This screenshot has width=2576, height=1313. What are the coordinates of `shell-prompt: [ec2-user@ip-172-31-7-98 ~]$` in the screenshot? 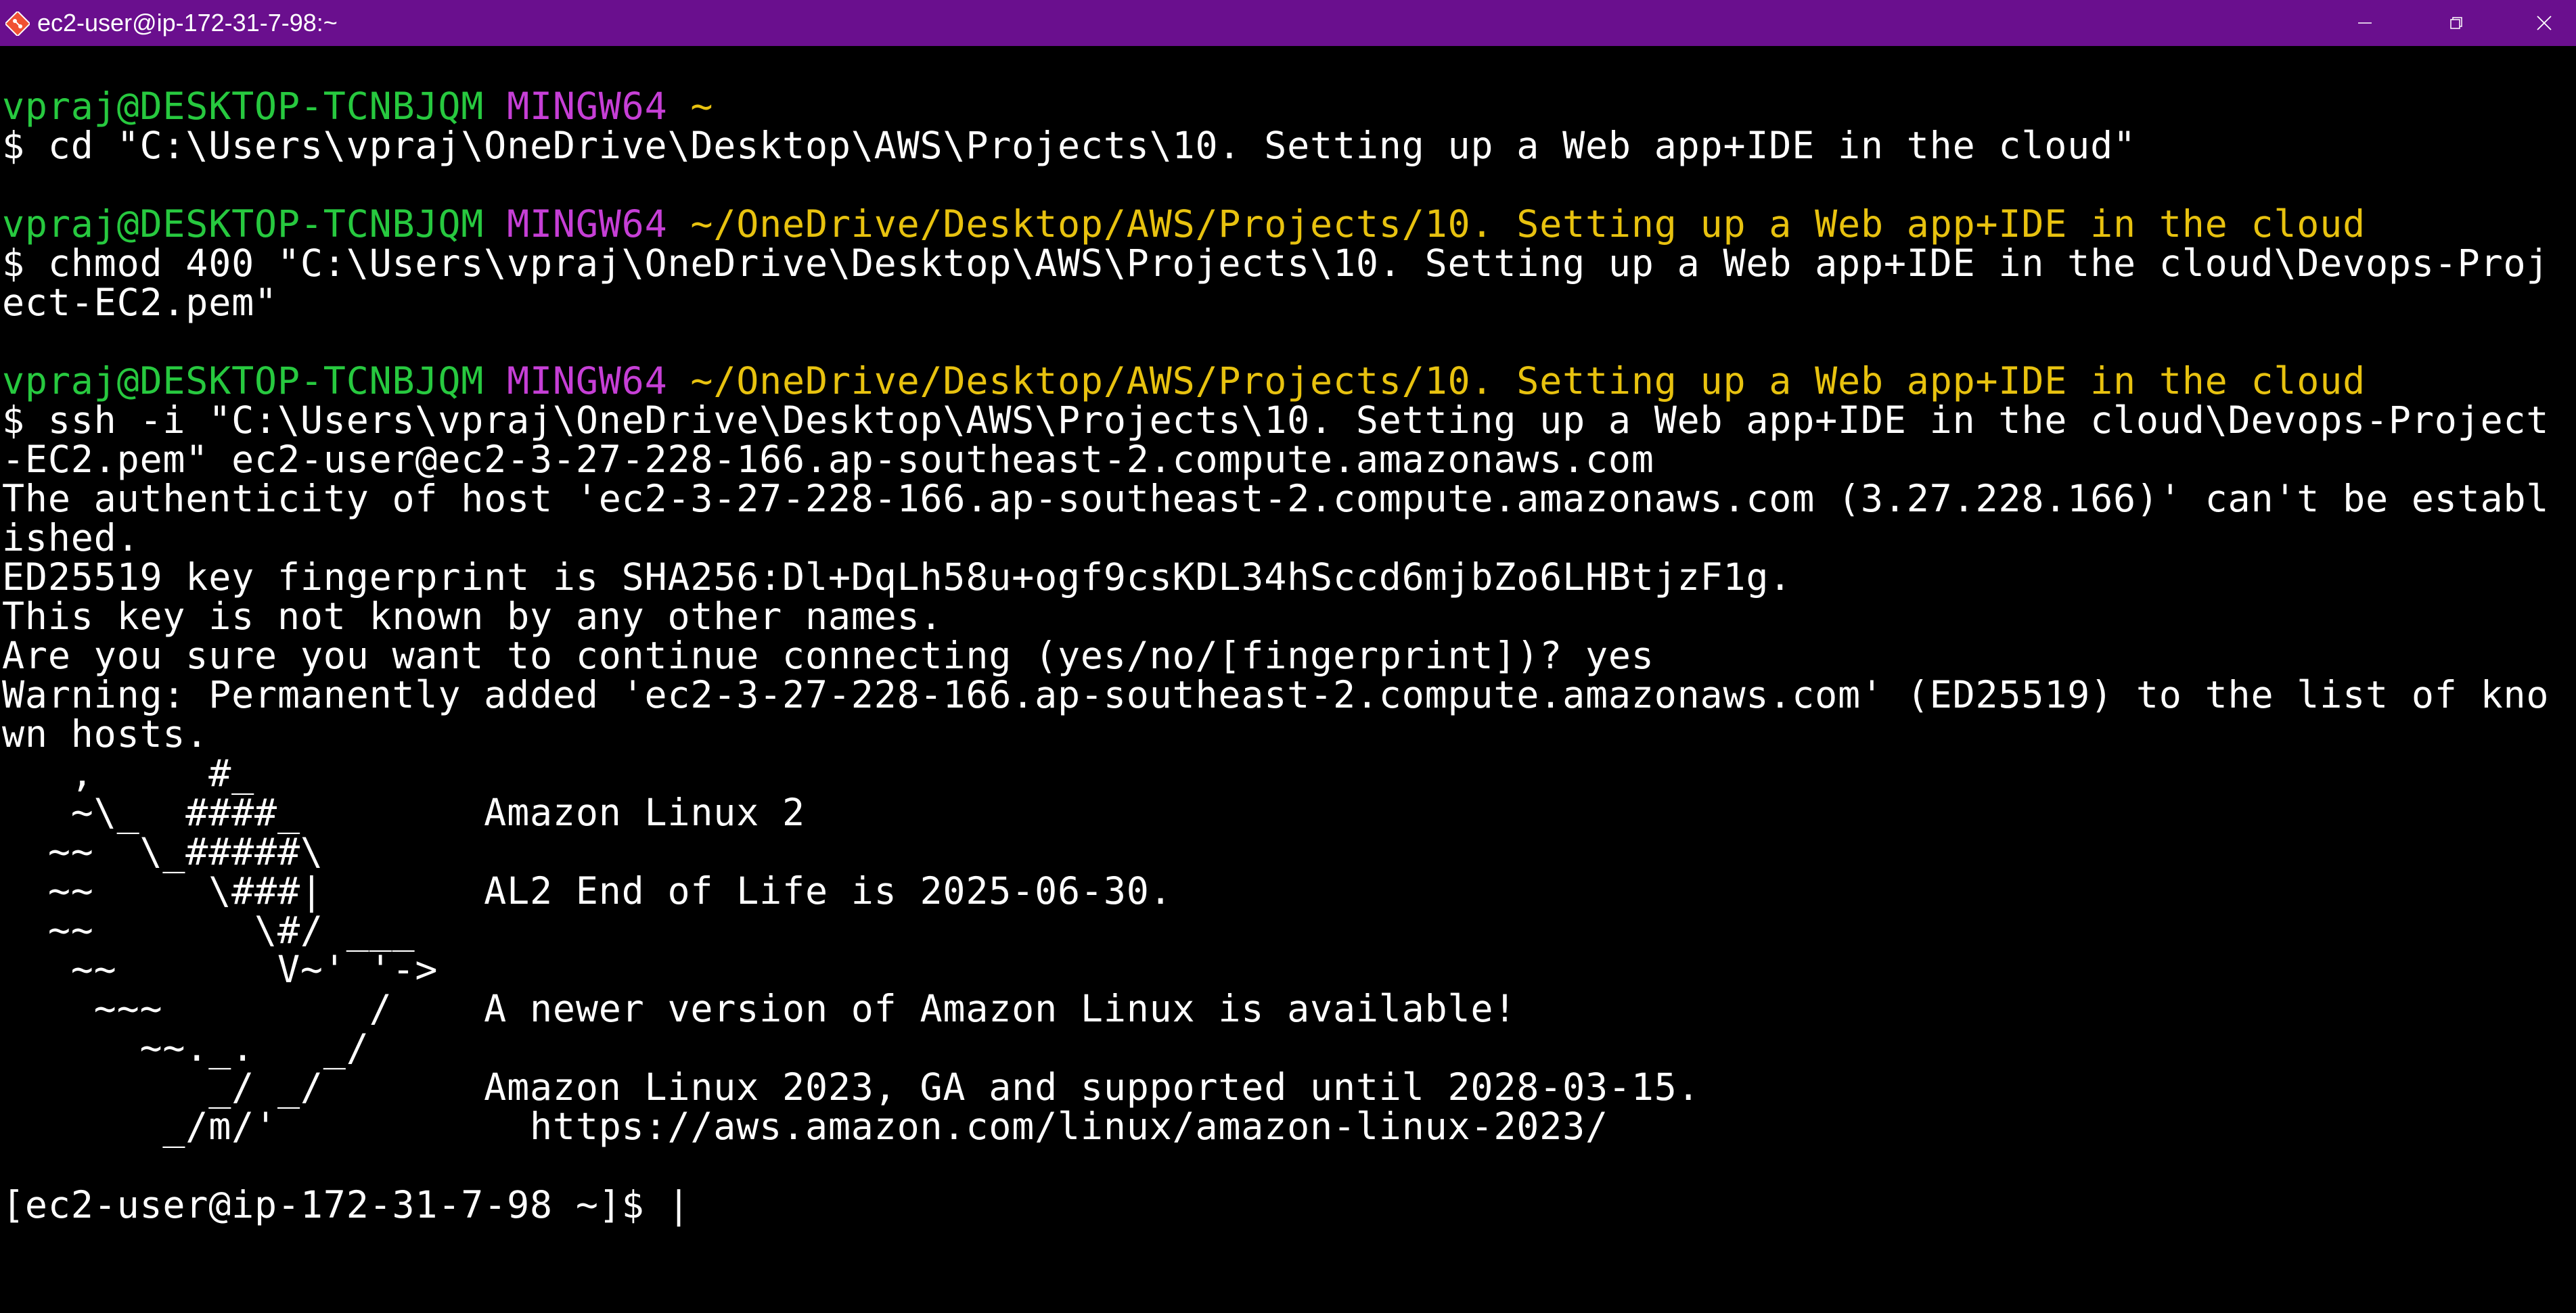 It's located at (335, 1204).